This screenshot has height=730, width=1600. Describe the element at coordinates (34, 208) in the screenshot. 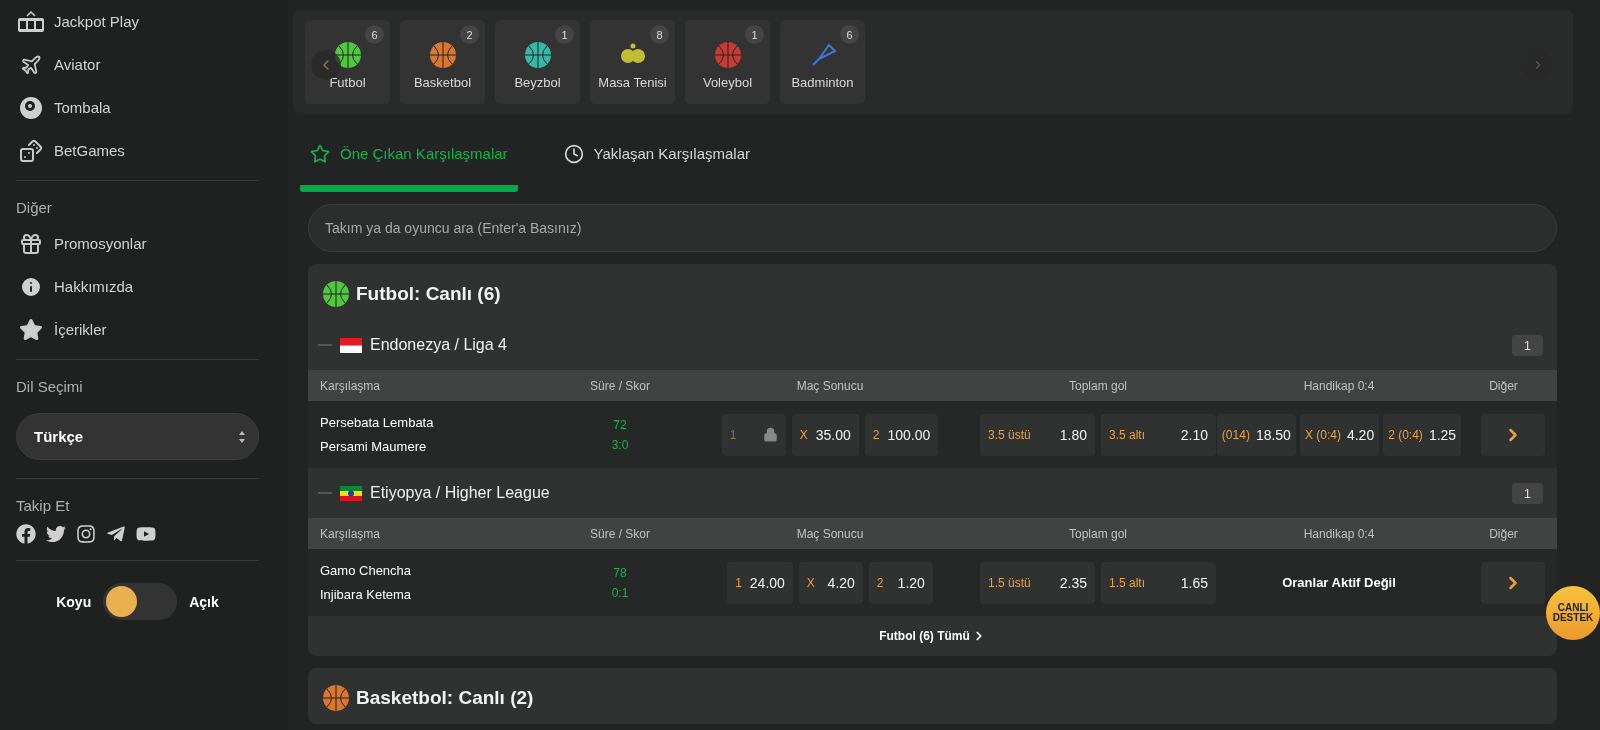

I see `section-title: Diğer` at that location.